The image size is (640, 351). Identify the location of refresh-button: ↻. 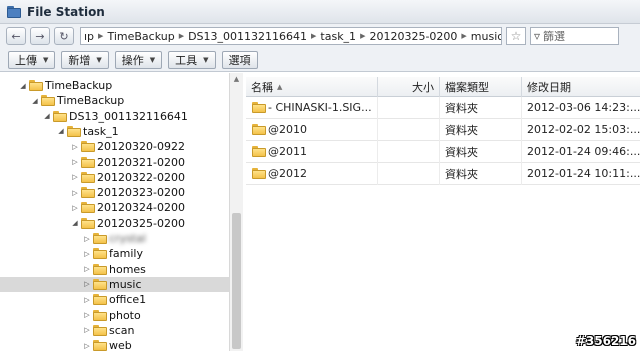
(64, 36).